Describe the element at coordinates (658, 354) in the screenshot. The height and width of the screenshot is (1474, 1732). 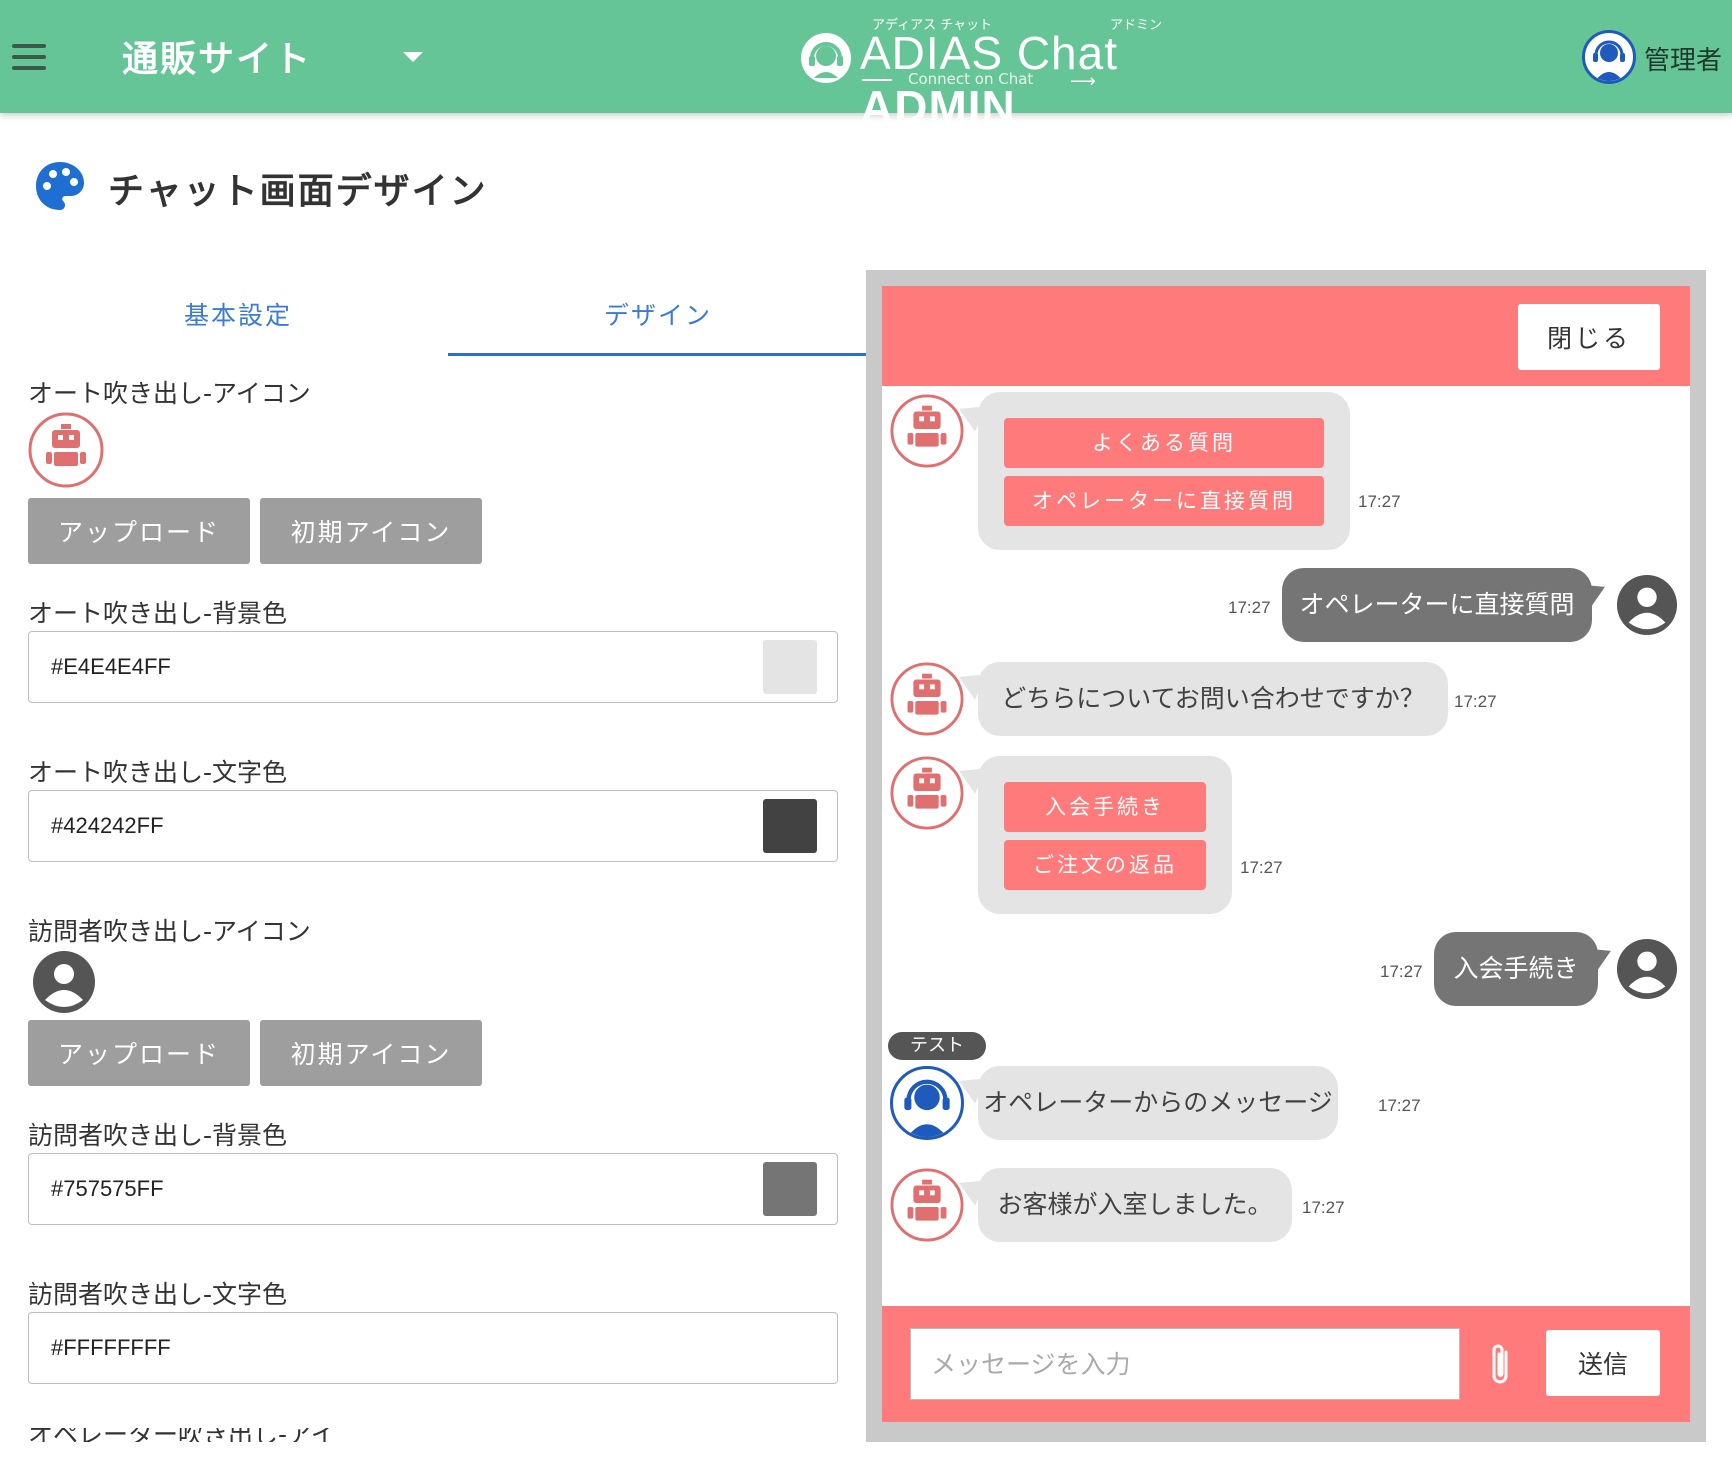
I see `active-tab-indicator` at that location.